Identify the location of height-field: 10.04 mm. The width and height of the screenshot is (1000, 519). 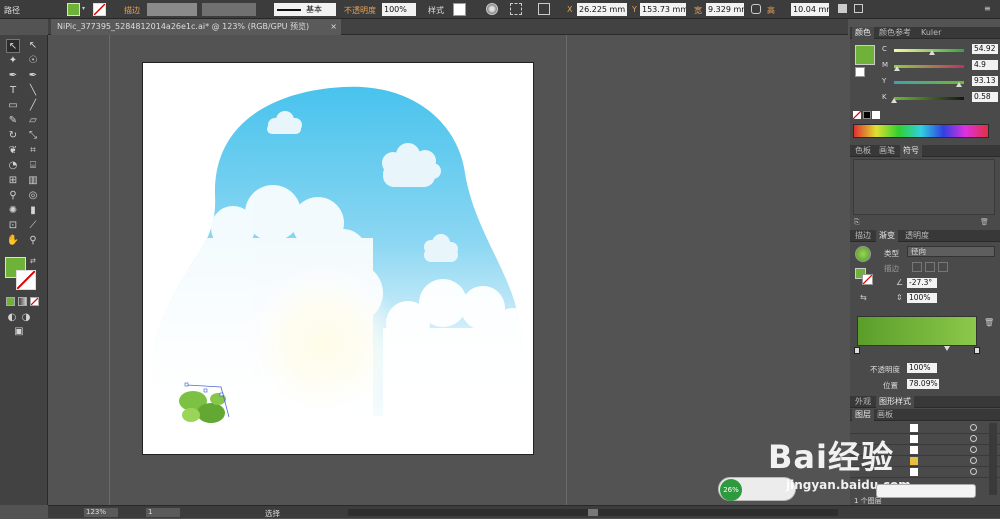
(810, 9).